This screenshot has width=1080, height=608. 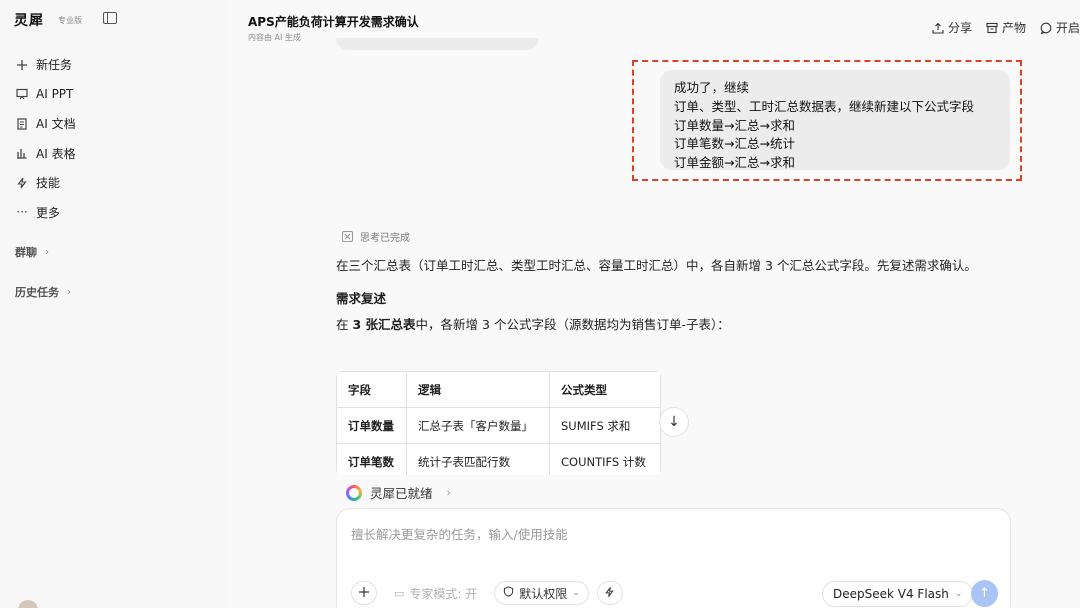 What do you see at coordinates (110, 18) in the screenshot?
I see `sidebar-toggle-icon` at bounding box center [110, 18].